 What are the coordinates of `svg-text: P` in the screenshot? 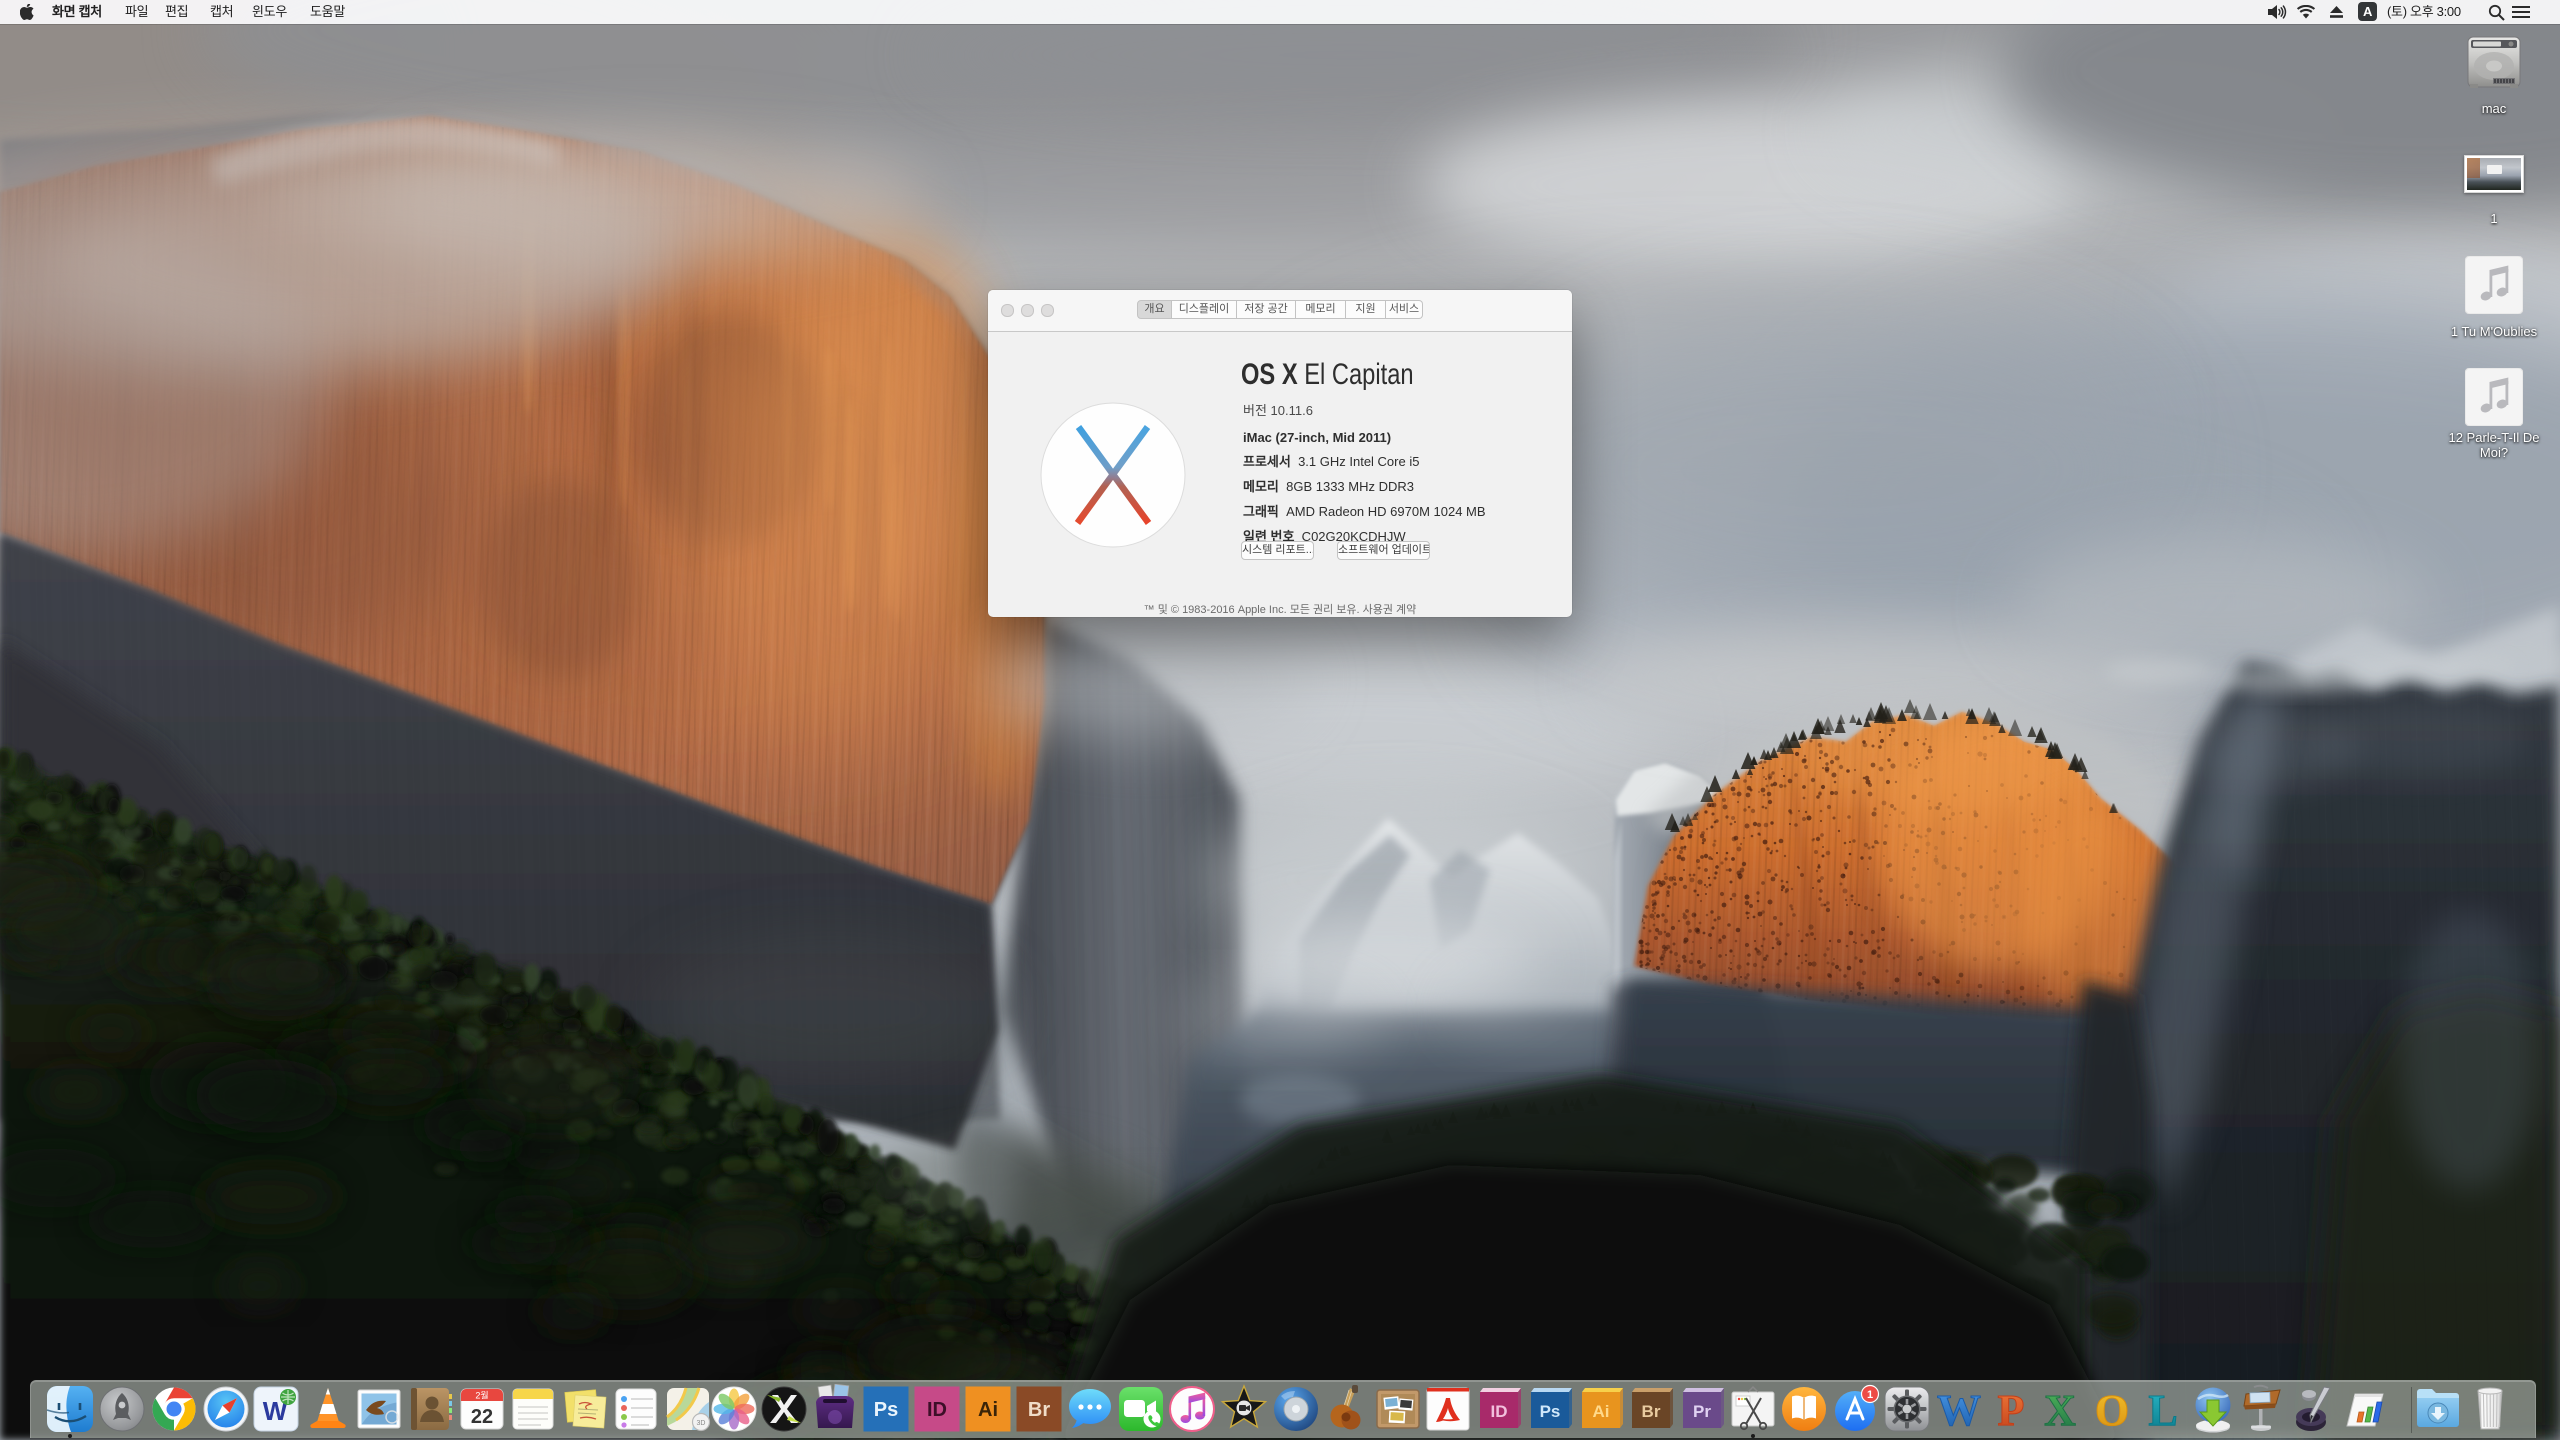 It's located at (2011, 1410).